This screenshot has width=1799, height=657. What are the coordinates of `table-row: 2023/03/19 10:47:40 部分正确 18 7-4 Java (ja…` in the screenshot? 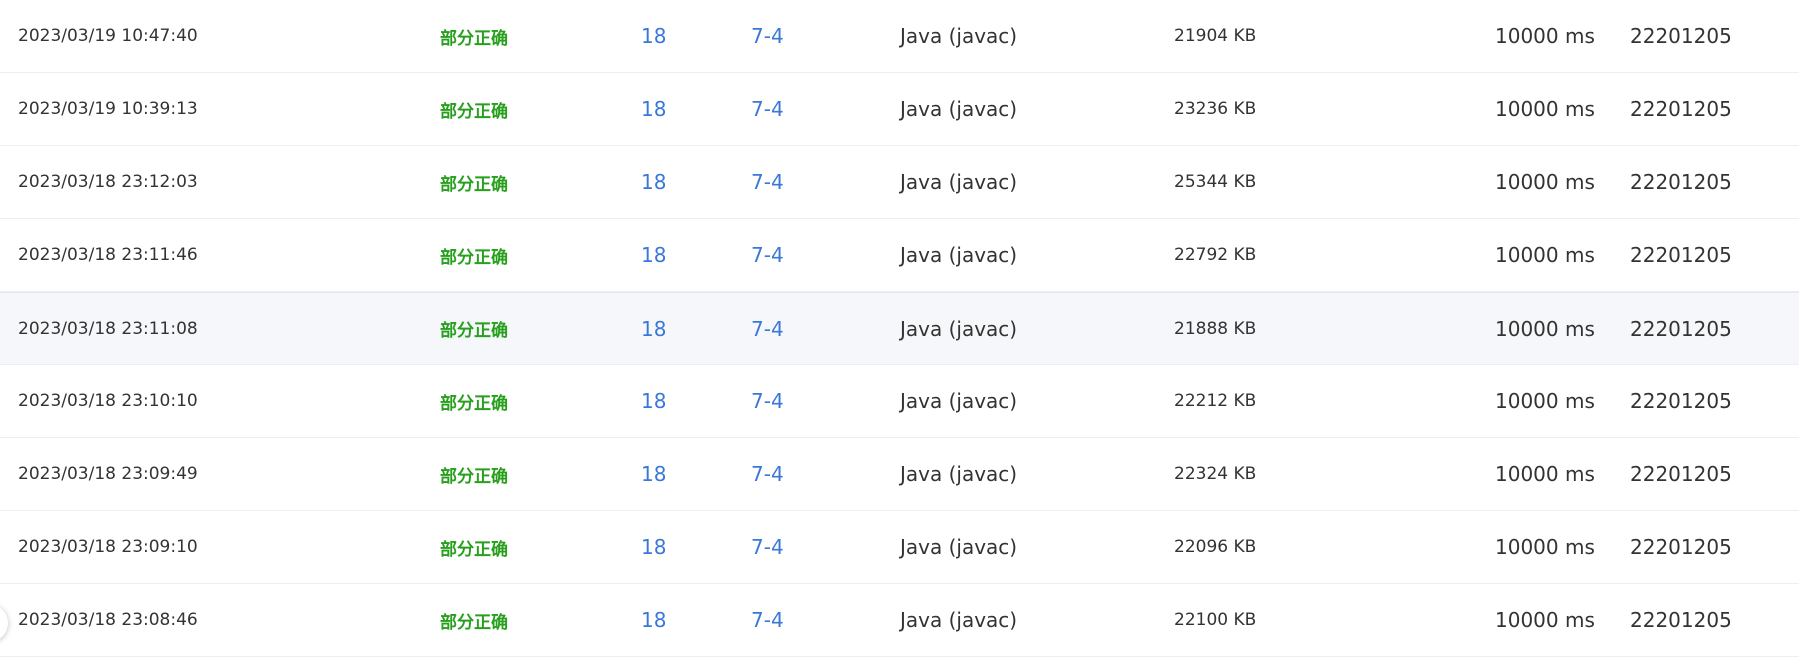 It's located at (899, 36).